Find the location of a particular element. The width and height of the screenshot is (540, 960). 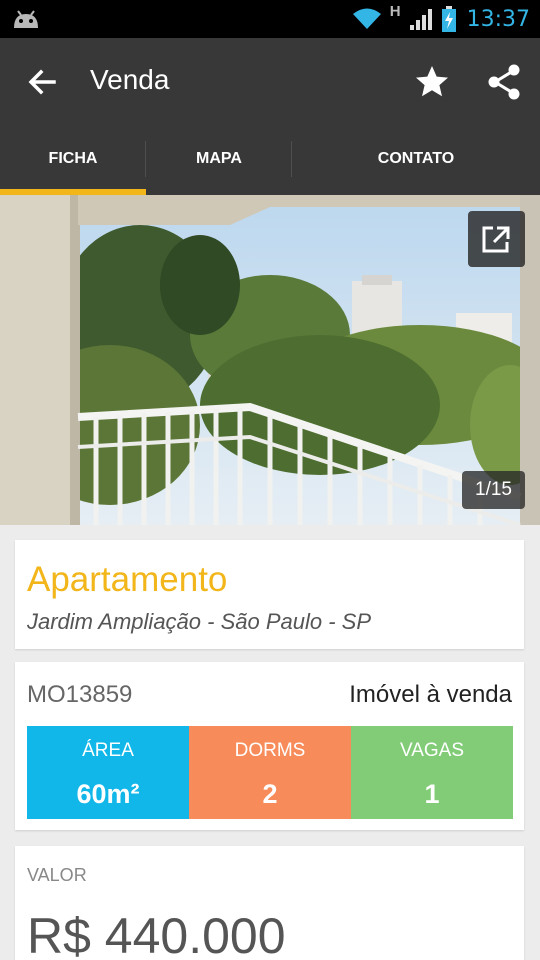

signal-icon is located at coordinates (420, 19).